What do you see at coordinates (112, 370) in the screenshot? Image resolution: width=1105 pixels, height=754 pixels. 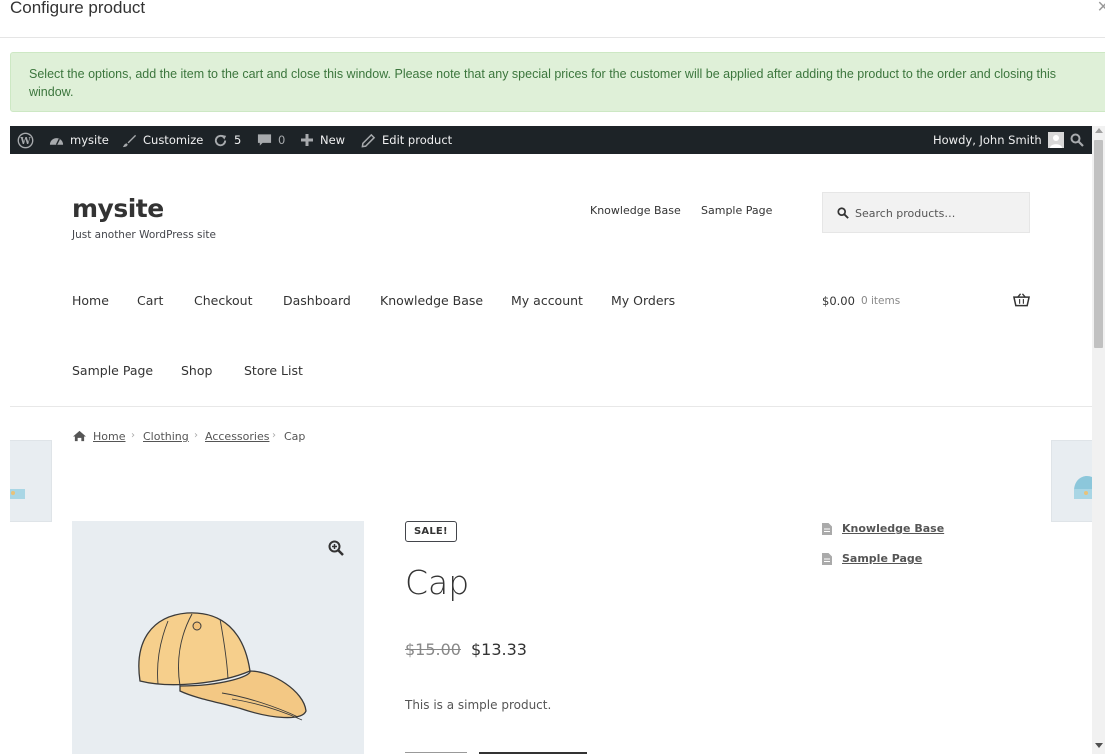 I see `nav-item-sample-page: Sample Page` at bounding box center [112, 370].